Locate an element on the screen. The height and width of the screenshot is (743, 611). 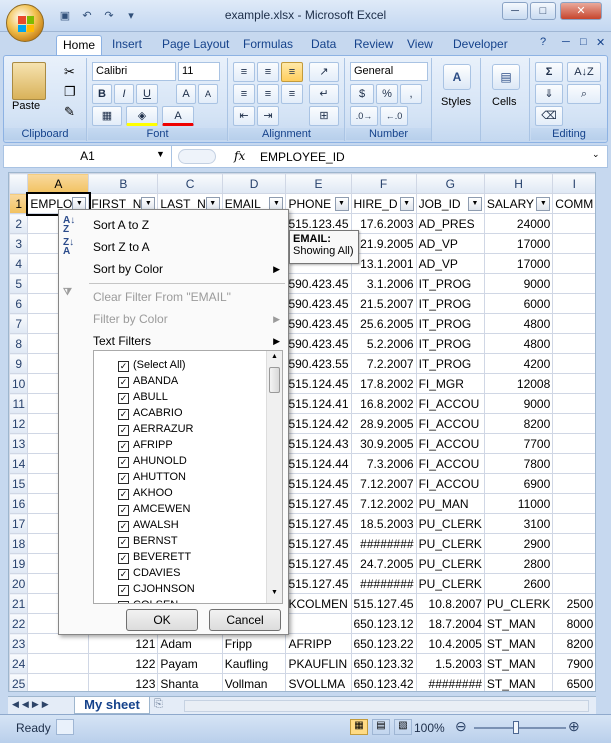
row-header: 6 is located at coordinates (19, 303).